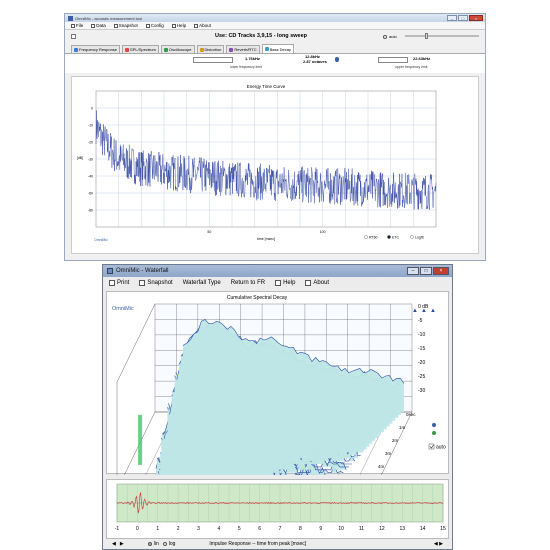 This screenshot has height=550, width=550. I want to click on impulse-x-tick: 2, so click(178, 529).